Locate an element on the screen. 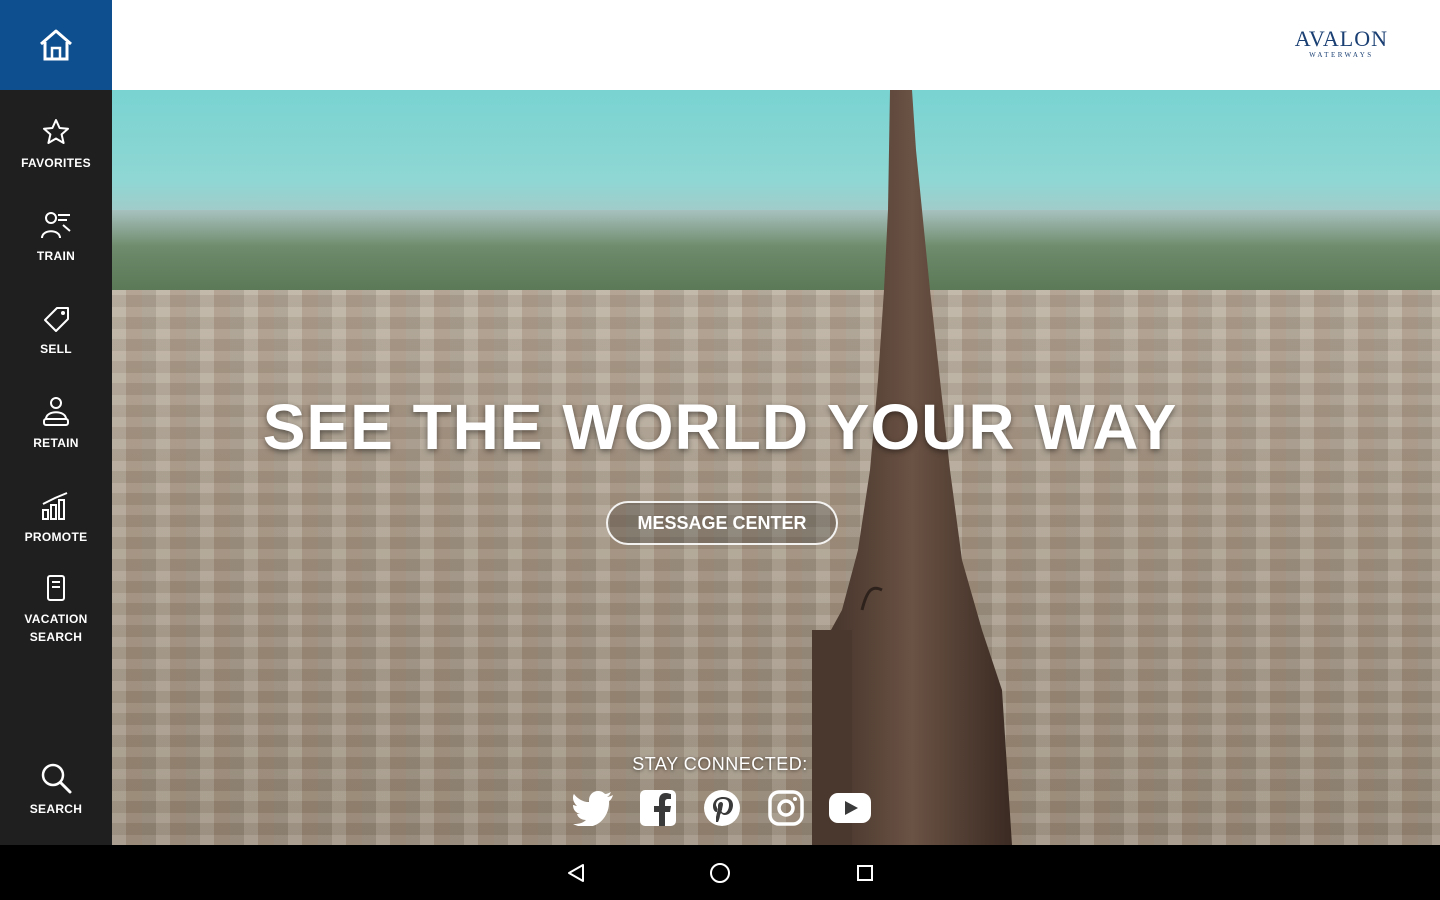  recents-icon is located at coordinates (865, 873).